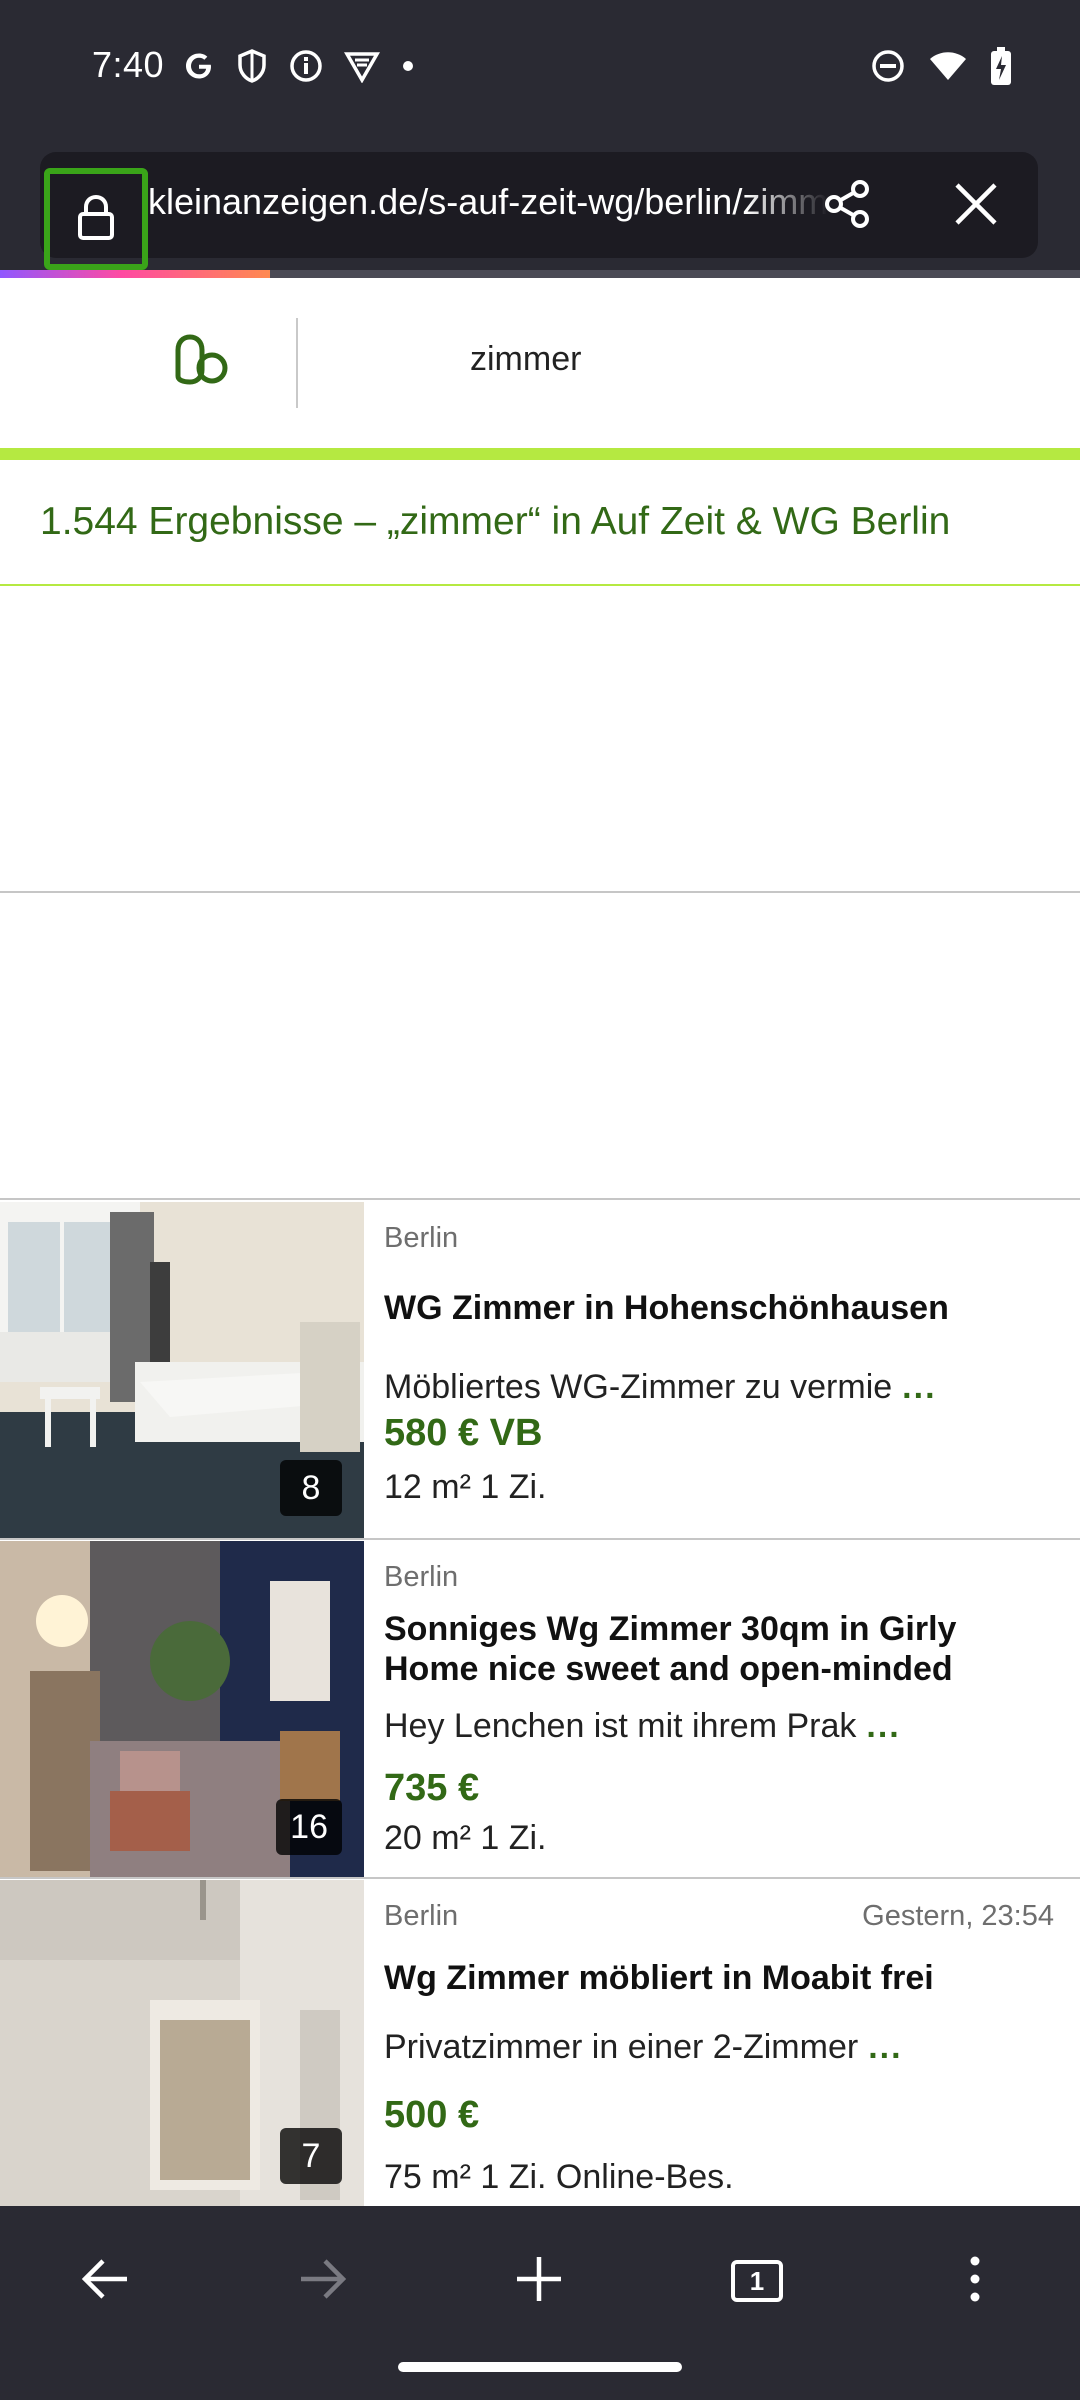  I want to click on listing-date: Gestern, 23:54, so click(958, 1916).